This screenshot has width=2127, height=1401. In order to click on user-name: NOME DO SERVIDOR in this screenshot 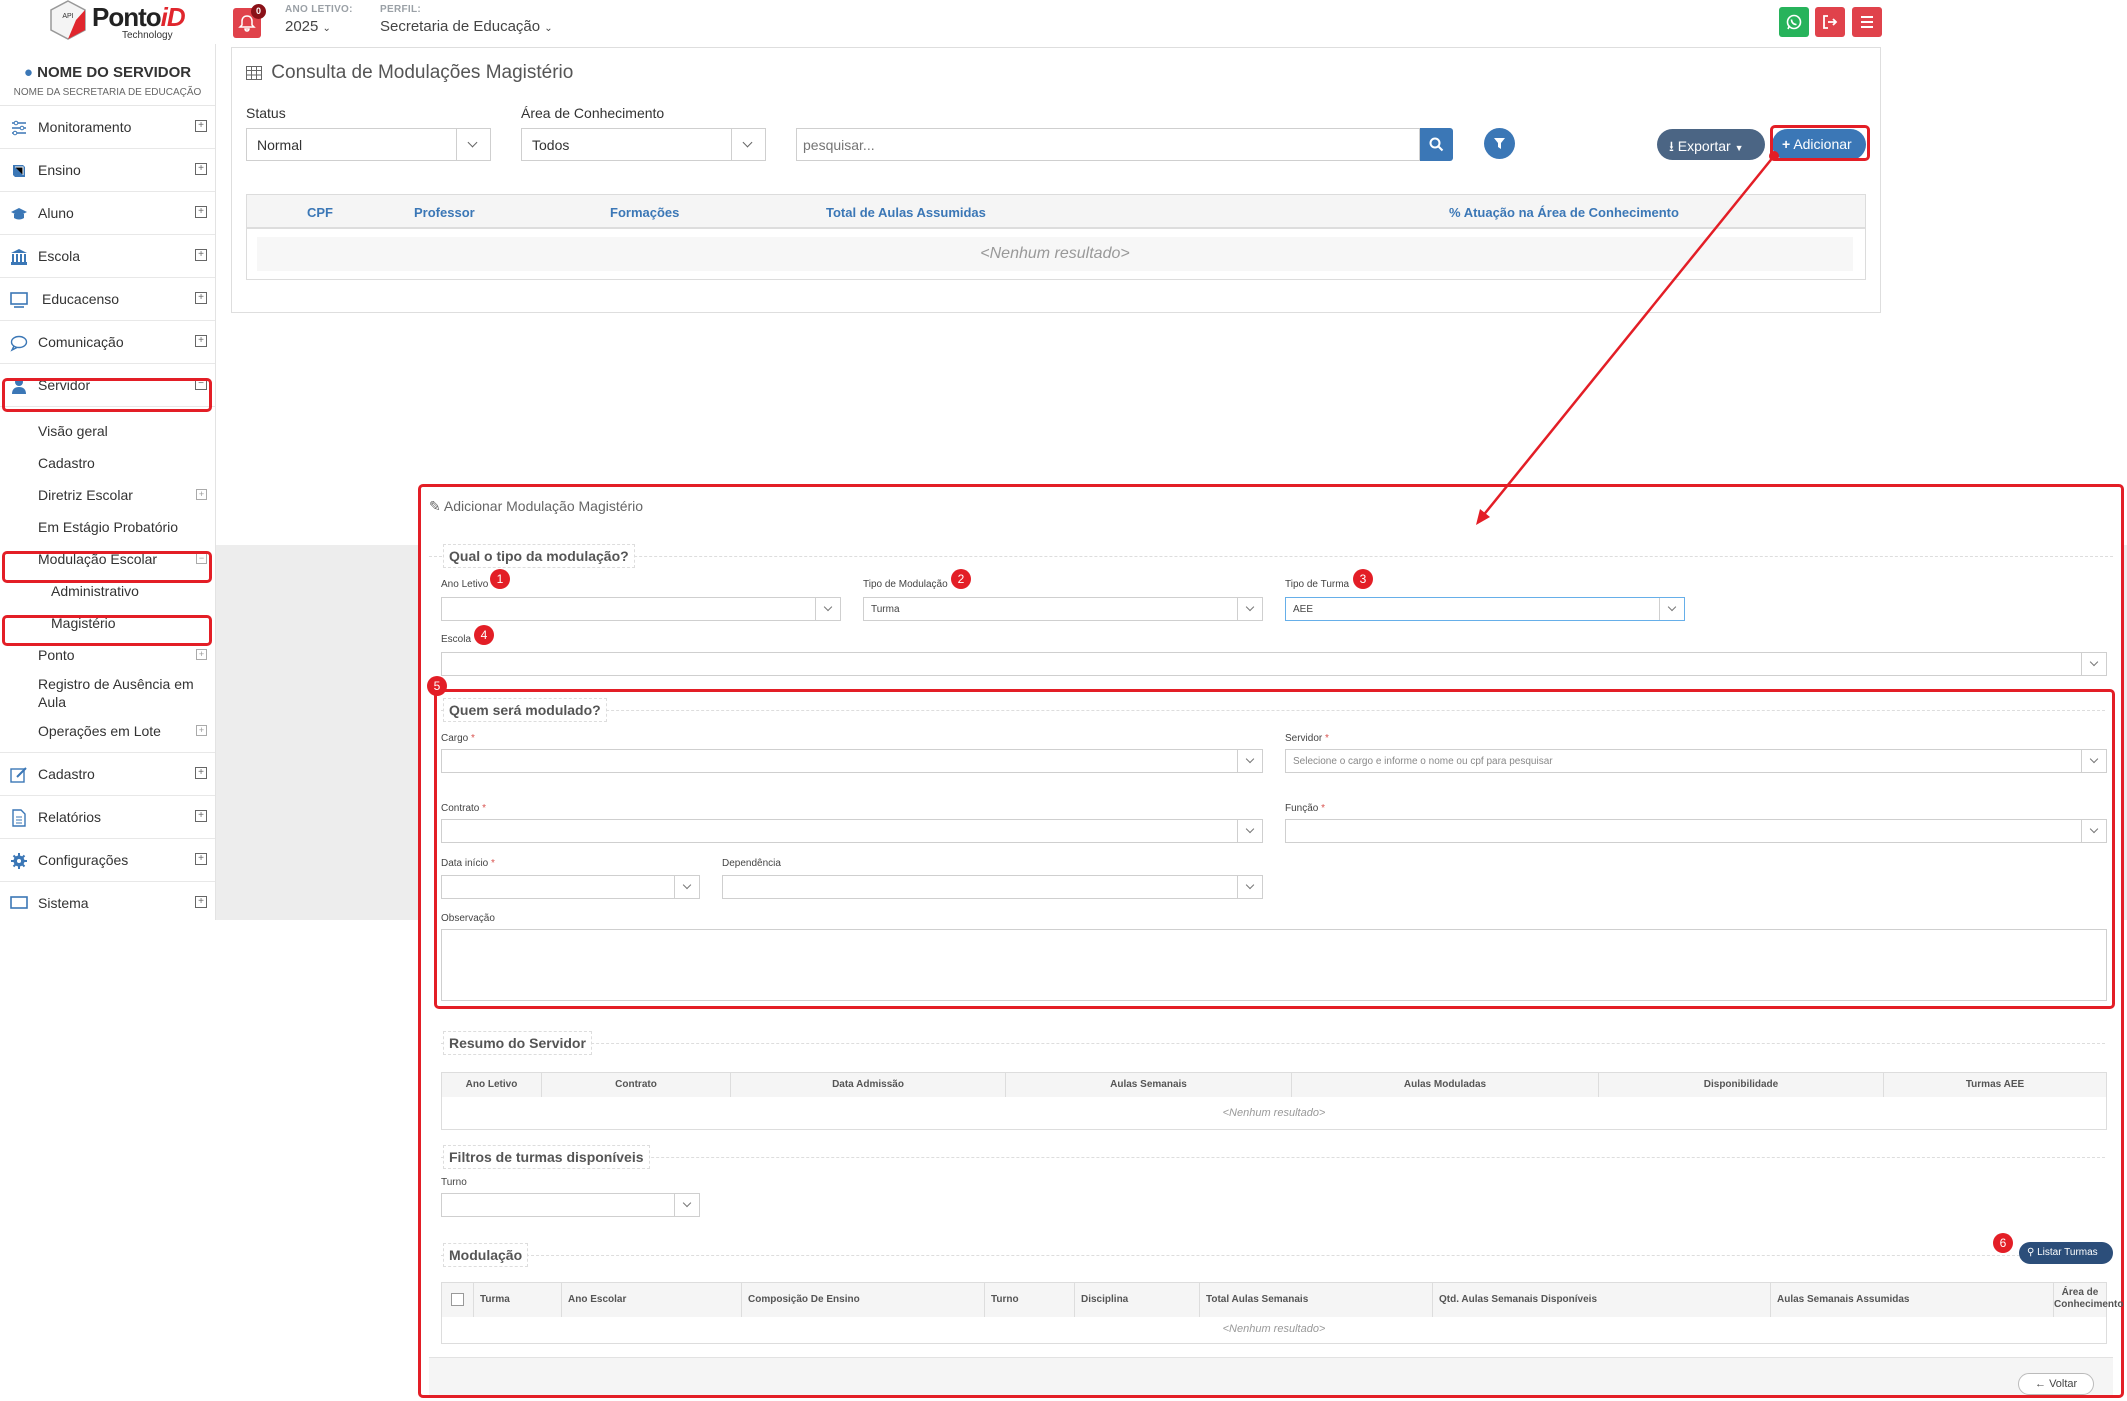, I will do `click(114, 72)`.